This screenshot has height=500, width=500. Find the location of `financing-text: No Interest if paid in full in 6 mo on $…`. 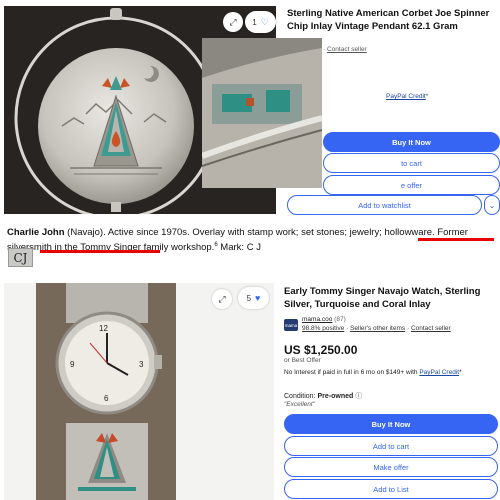

financing-text: No Interest if paid in full in 6 mo on $… is located at coordinates (352, 372).